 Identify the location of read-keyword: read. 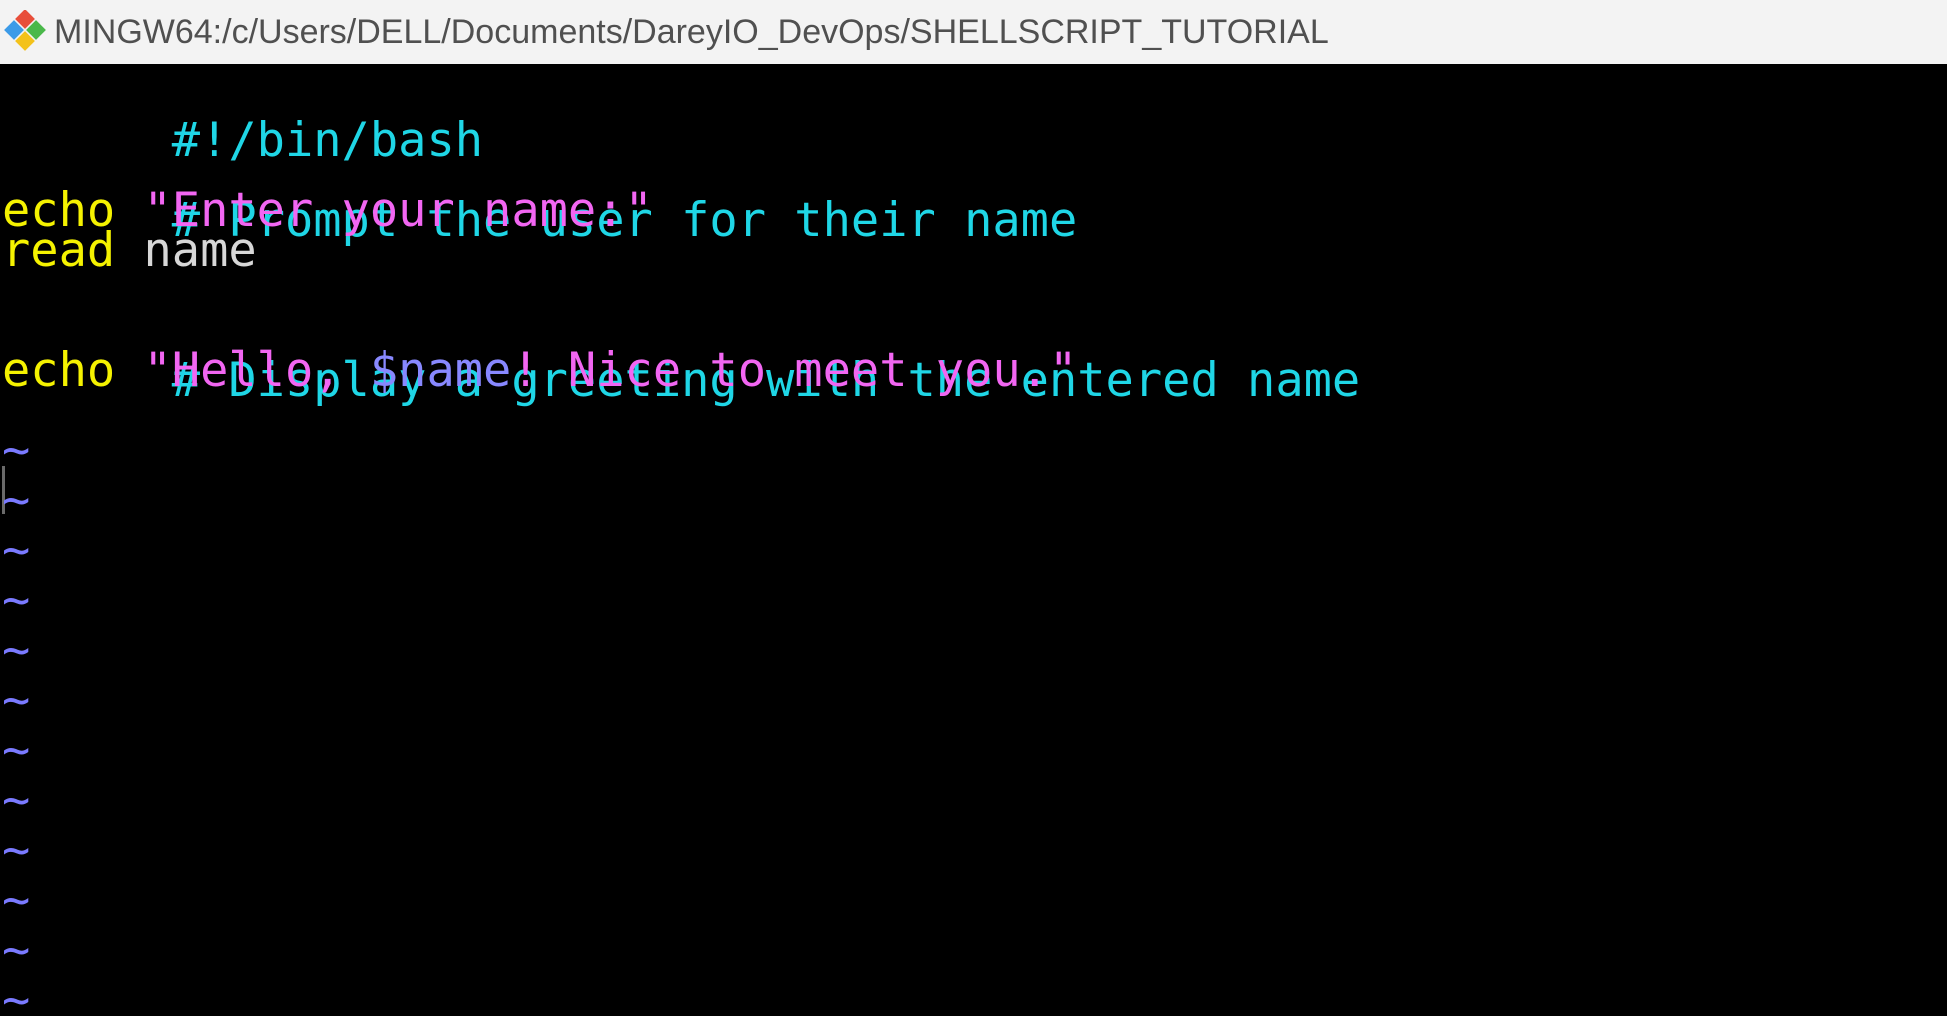
(59, 250).